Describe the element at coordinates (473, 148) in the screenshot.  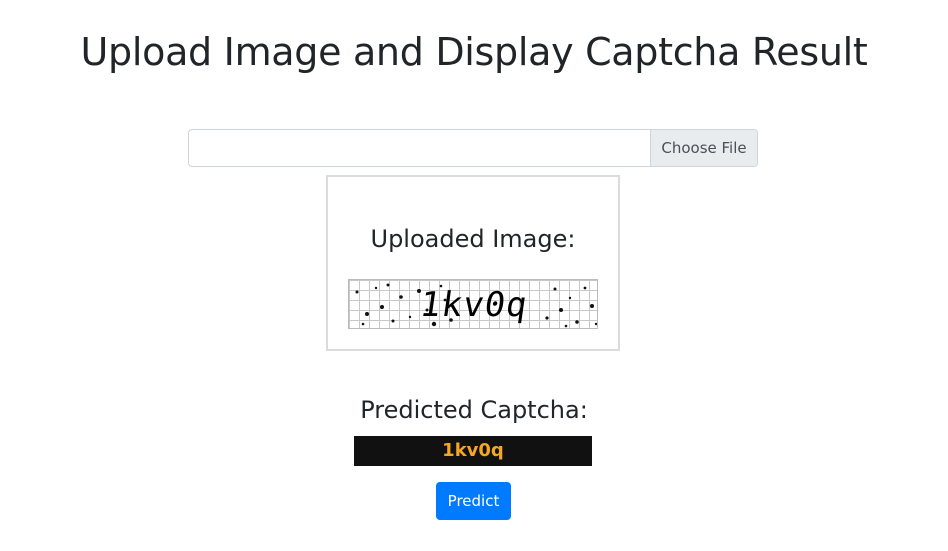
I see `file-upload-input: Choose File` at that location.